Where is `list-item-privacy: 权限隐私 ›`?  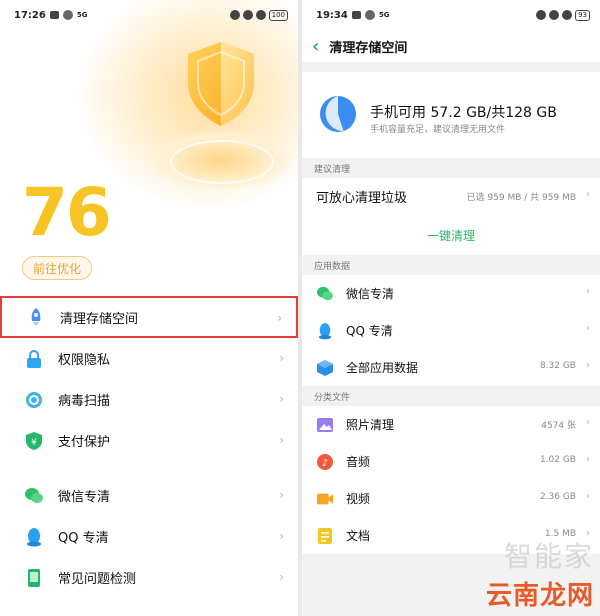
list-item-privacy: 权限隐私 › is located at coordinates (149, 358).